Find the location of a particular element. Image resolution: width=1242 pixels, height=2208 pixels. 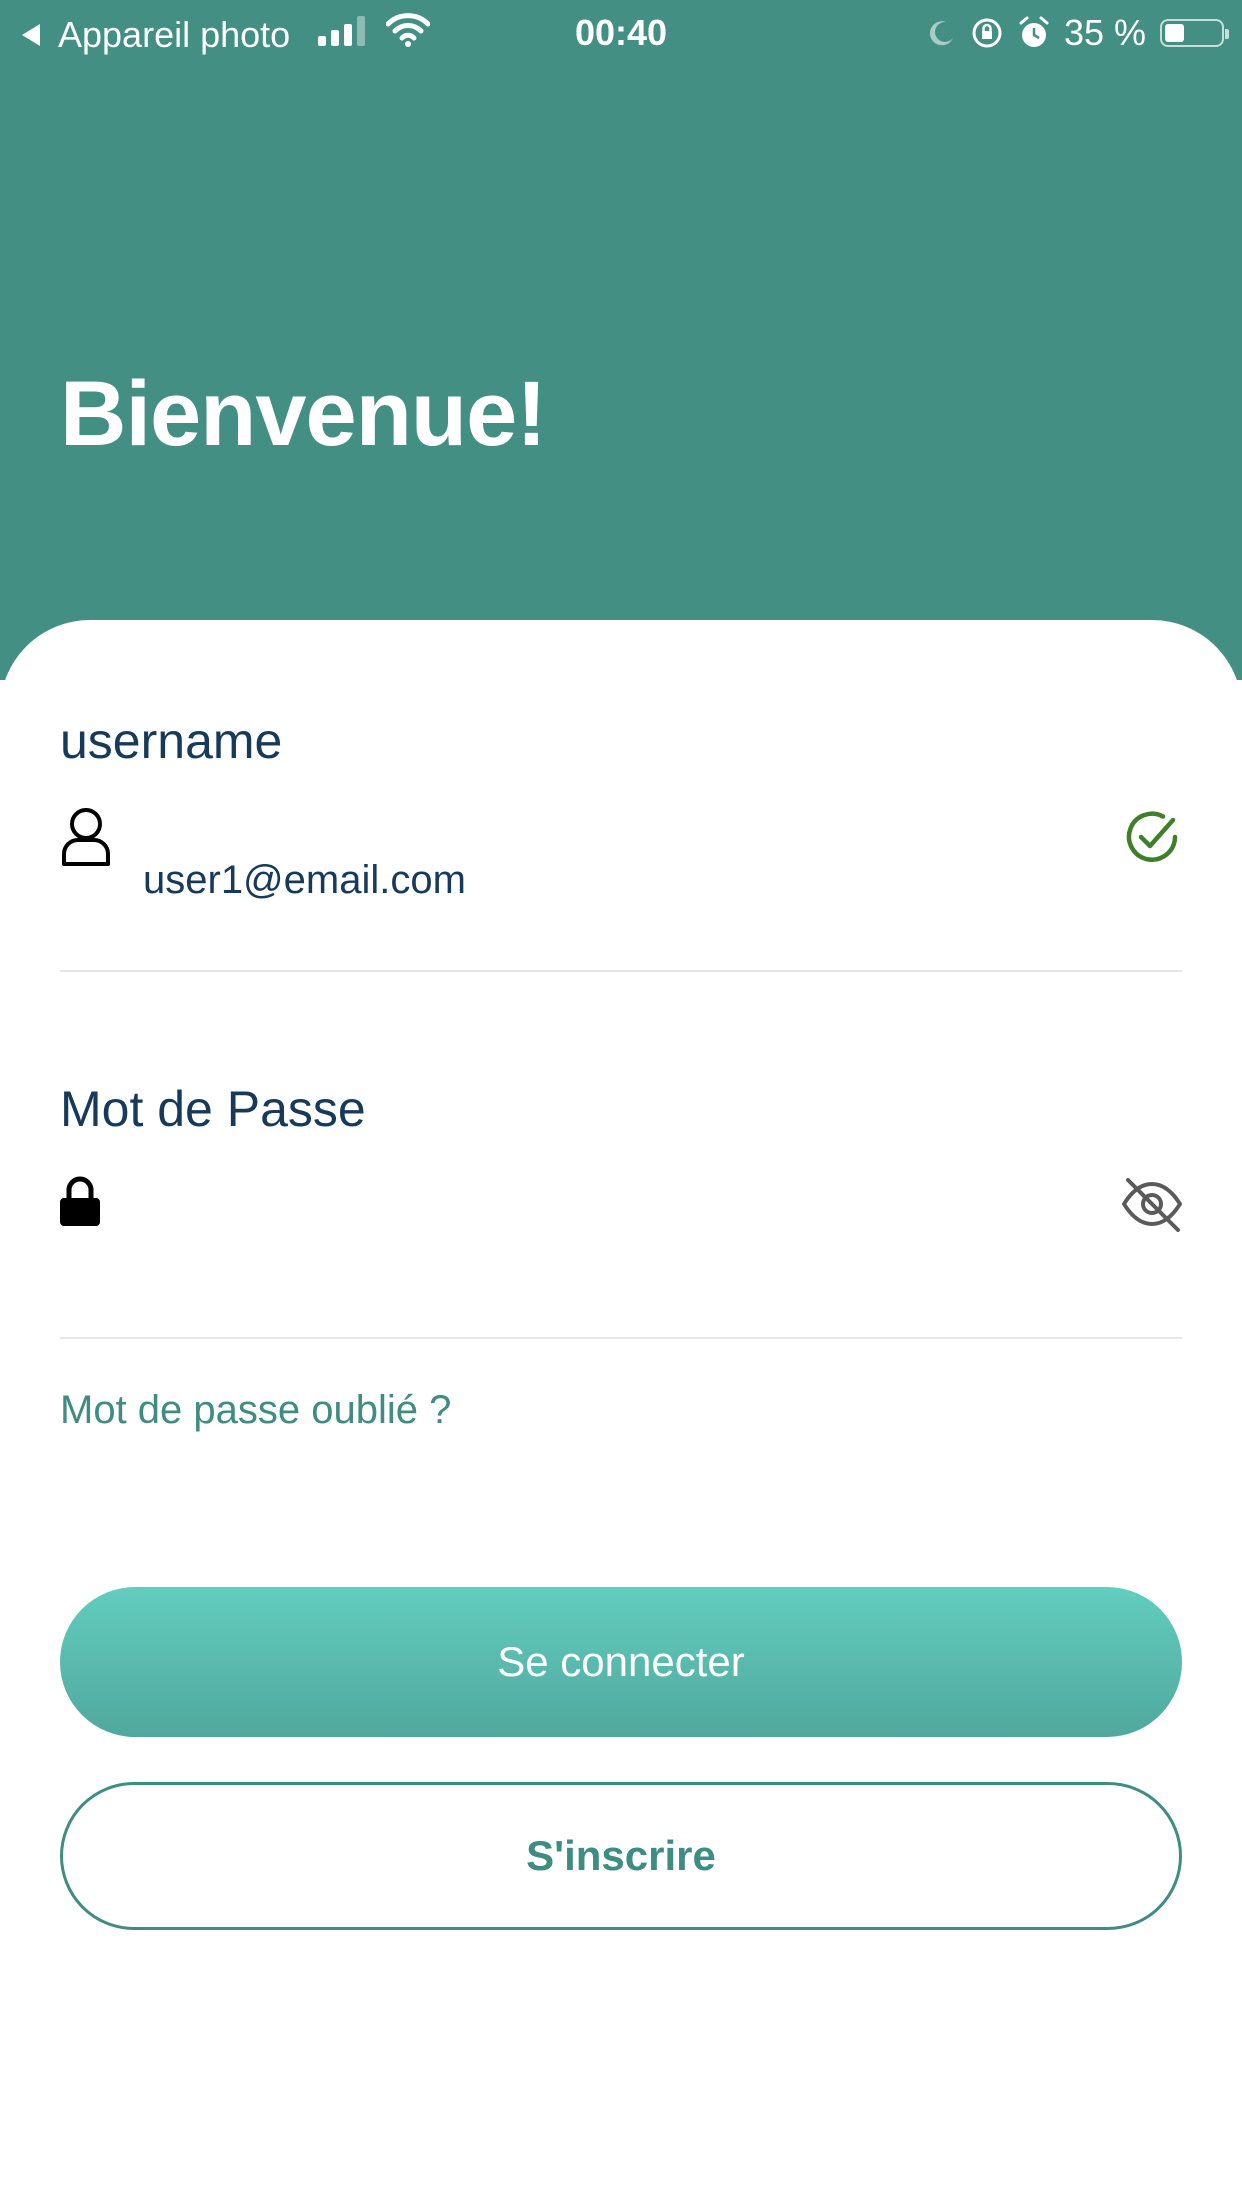

signup-button: S'inscrire is located at coordinates (621, 1856).